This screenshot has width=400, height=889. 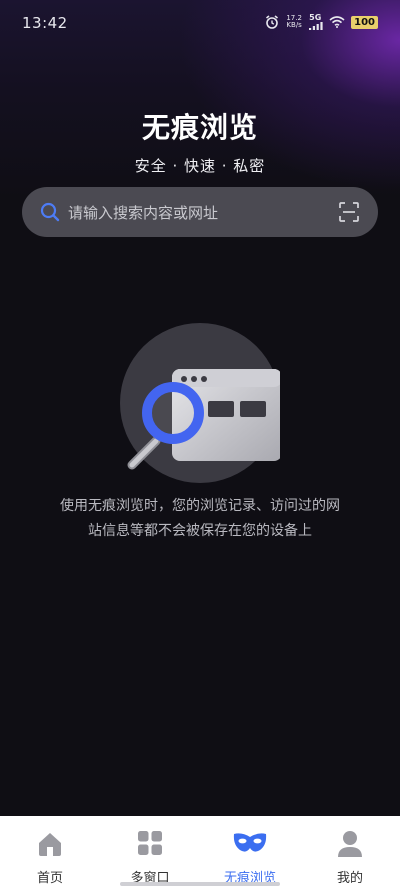 I want to click on user-icon, so click(x=350, y=844).